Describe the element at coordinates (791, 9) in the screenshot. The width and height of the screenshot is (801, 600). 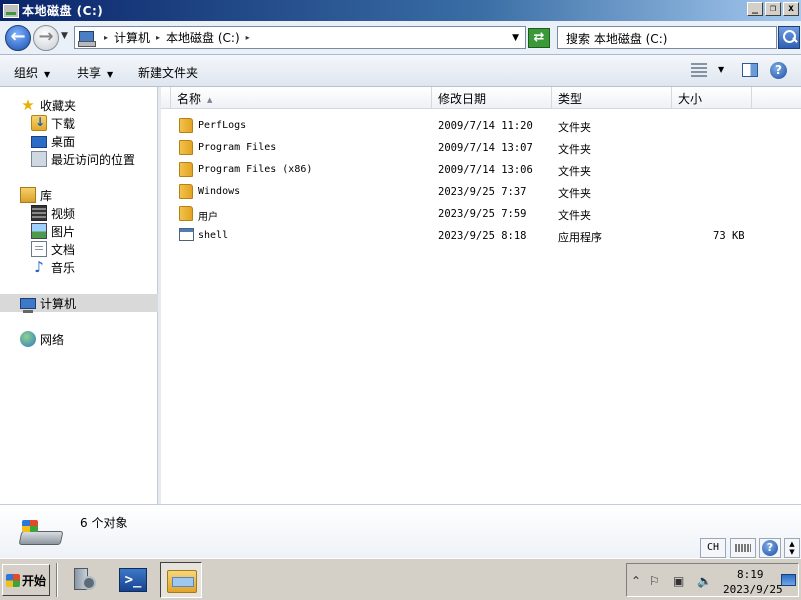
I see `close-button: x` at that location.